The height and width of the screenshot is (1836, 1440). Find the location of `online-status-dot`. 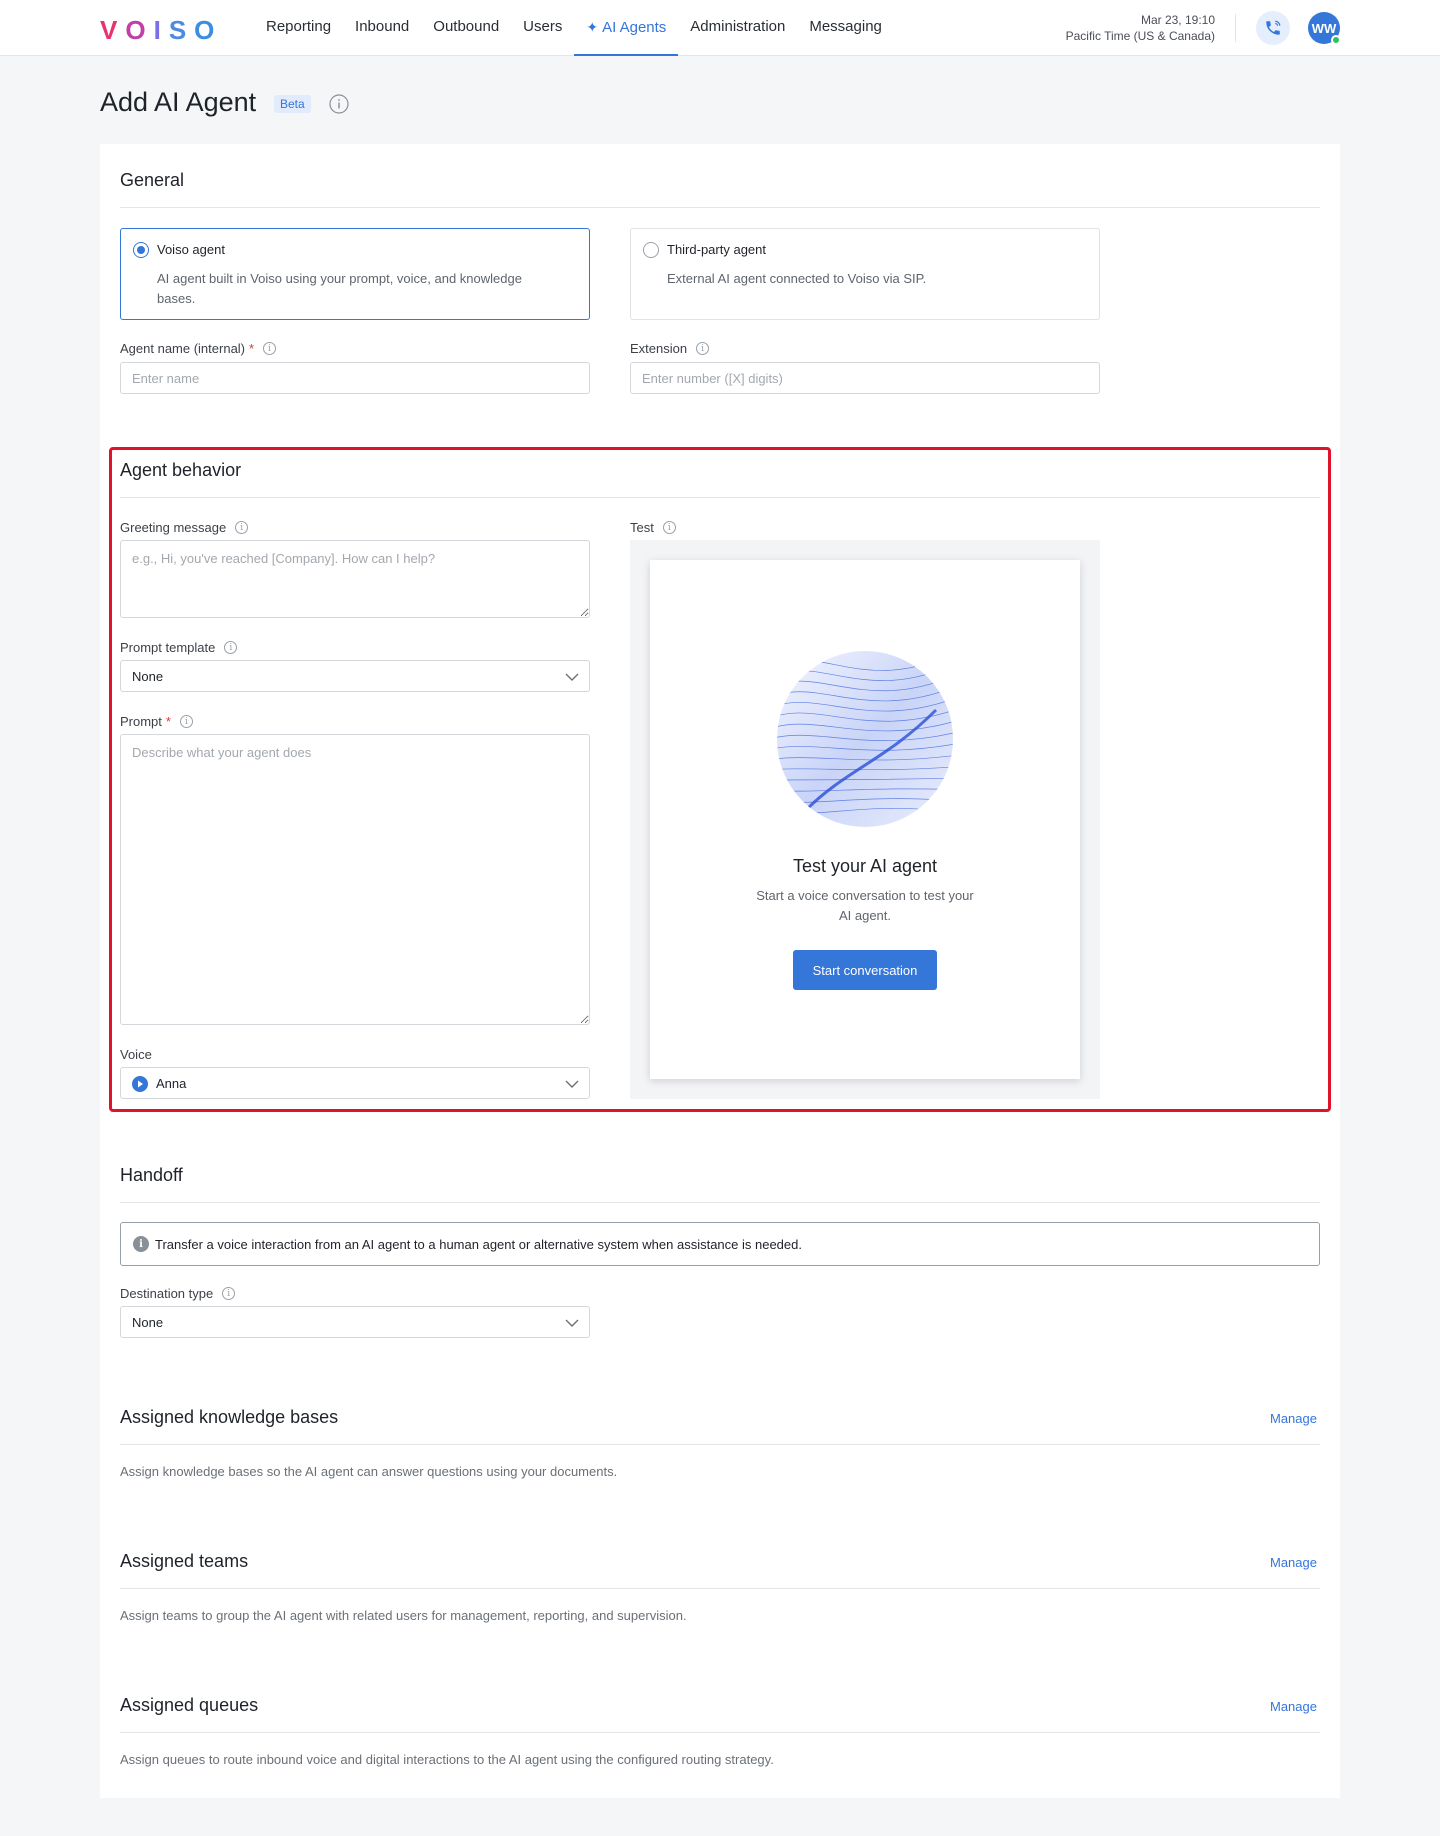

online-status-dot is located at coordinates (1336, 40).